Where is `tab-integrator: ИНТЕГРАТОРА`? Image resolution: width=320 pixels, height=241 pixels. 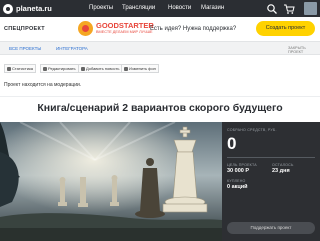 tab-integrator: ИНТЕГРАТОРА is located at coordinates (72, 48).